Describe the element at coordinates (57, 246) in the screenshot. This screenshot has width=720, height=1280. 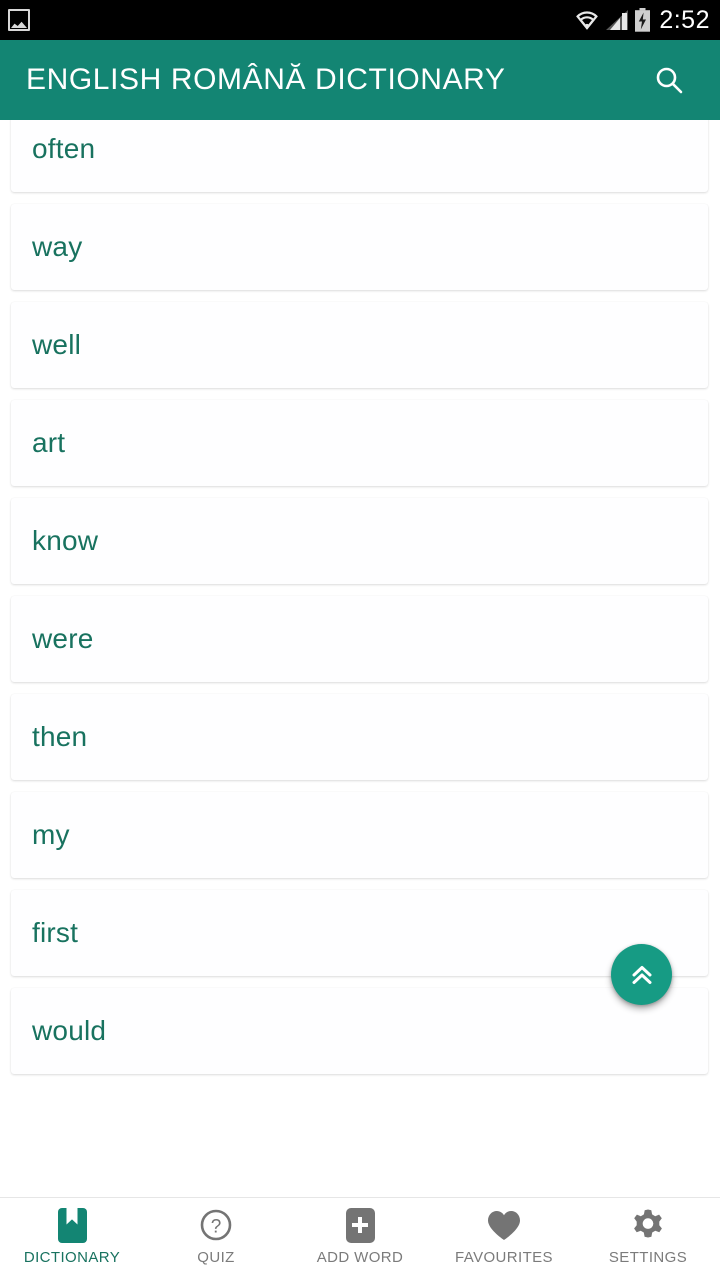
I see `word-label: way` at that location.